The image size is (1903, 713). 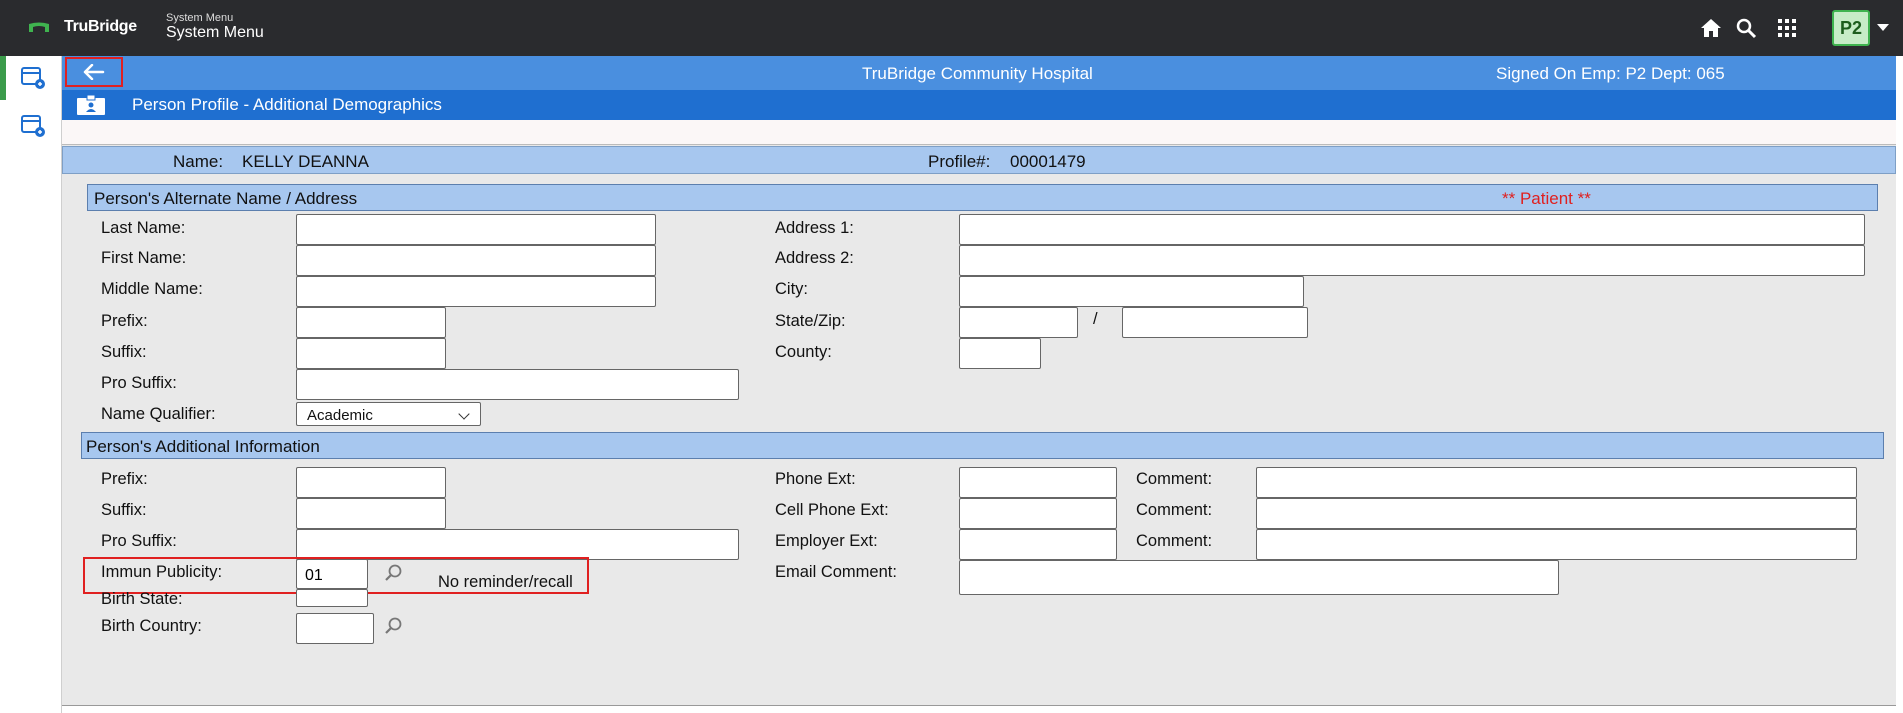 I want to click on employer-comment-label: Comment:, so click(x=1174, y=541).